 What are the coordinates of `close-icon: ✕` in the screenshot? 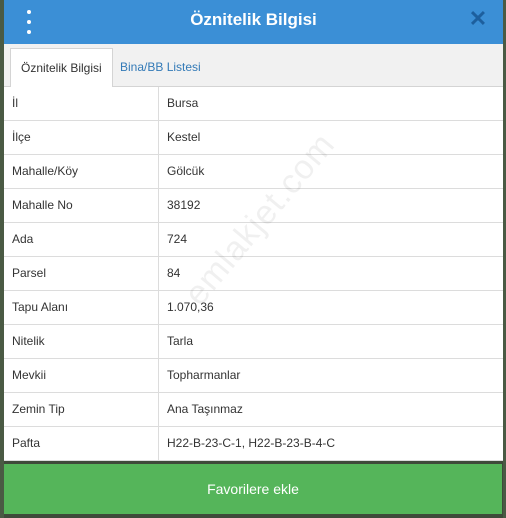 It's located at (478, 19).